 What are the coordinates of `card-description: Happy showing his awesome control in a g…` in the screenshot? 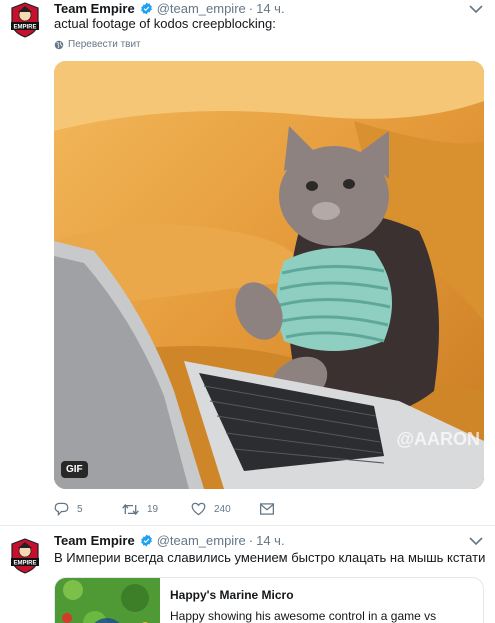 It's located at (303, 616).